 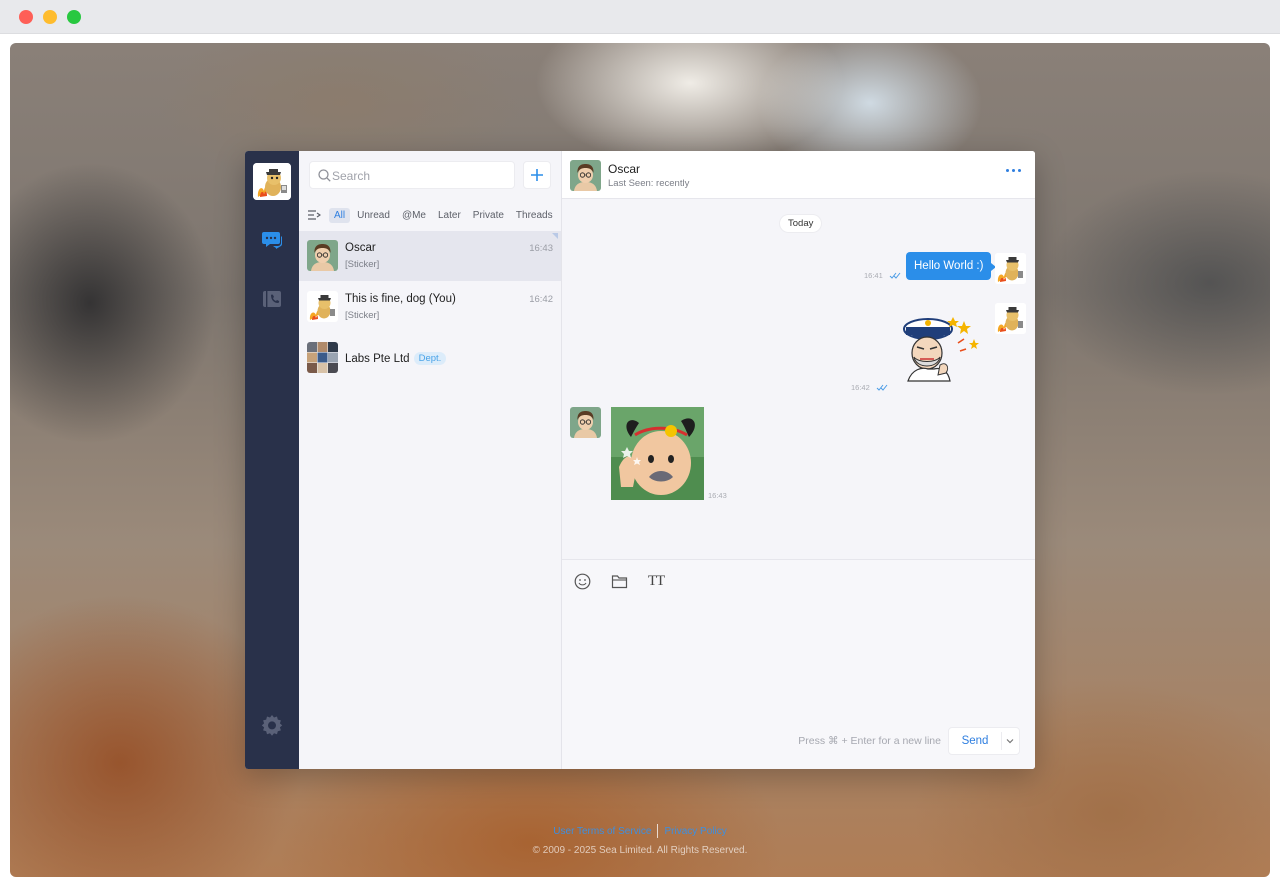 I want to click on filter-tab-all: All, so click(x=340, y=215).